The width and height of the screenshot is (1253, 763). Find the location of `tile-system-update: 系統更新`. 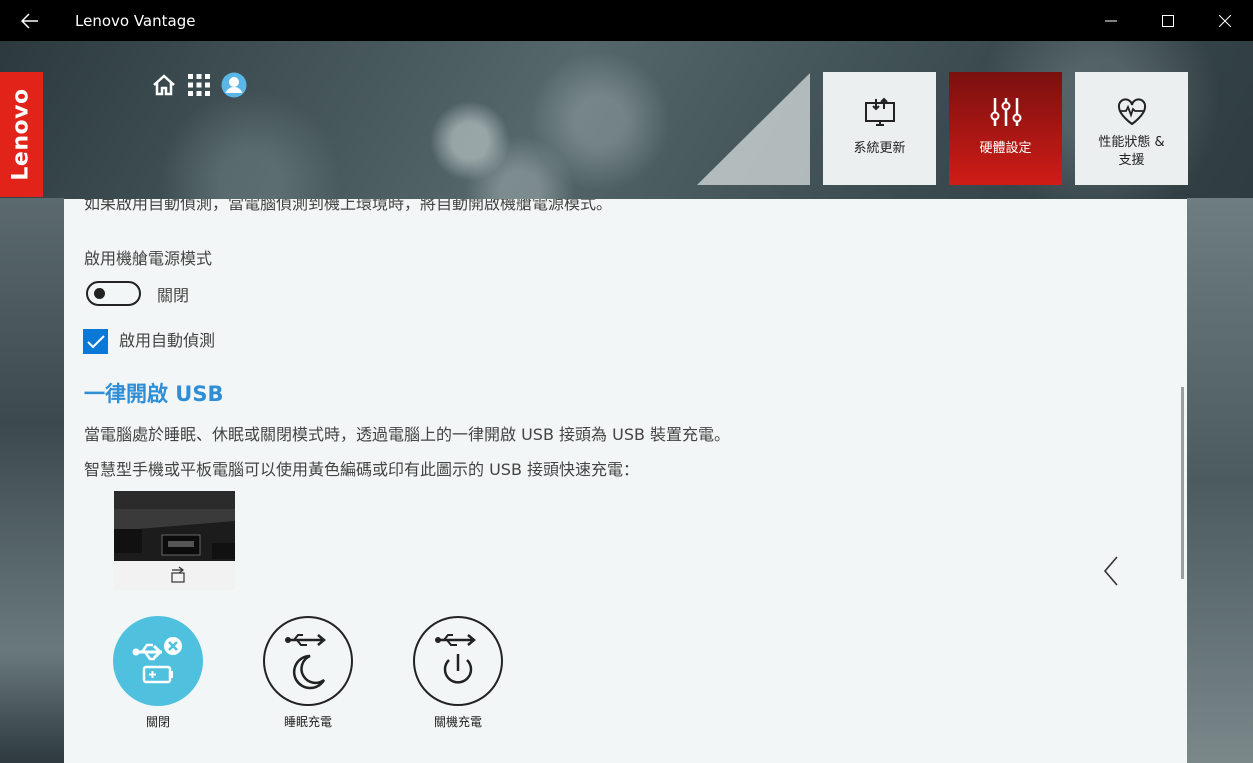

tile-system-update: 系統更新 is located at coordinates (879, 128).